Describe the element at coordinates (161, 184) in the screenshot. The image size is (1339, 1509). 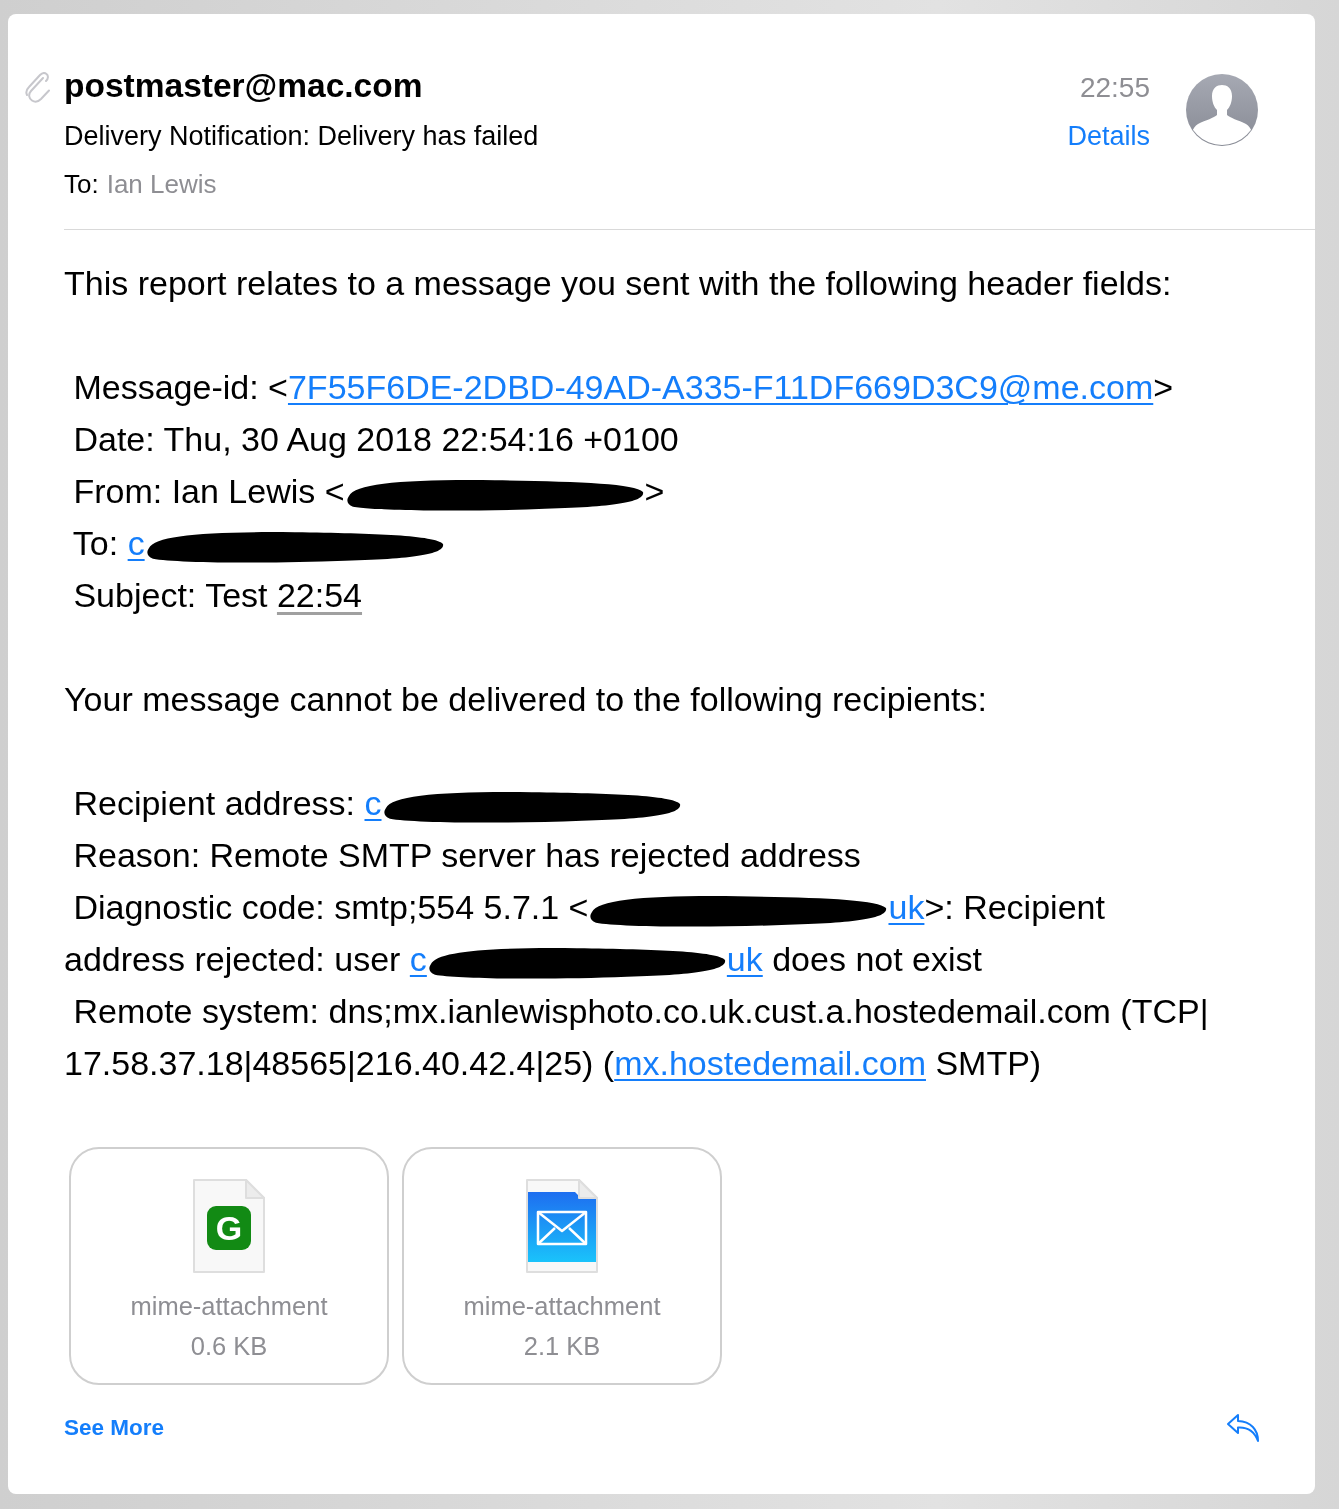
I see `recipient-name: Ian Lewis` at that location.